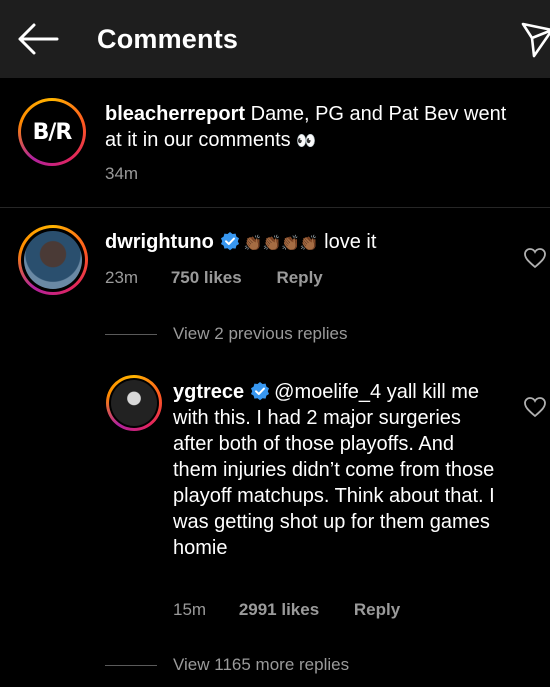 This screenshot has width=550, height=687. I want to click on page-title: Comments, so click(168, 39).